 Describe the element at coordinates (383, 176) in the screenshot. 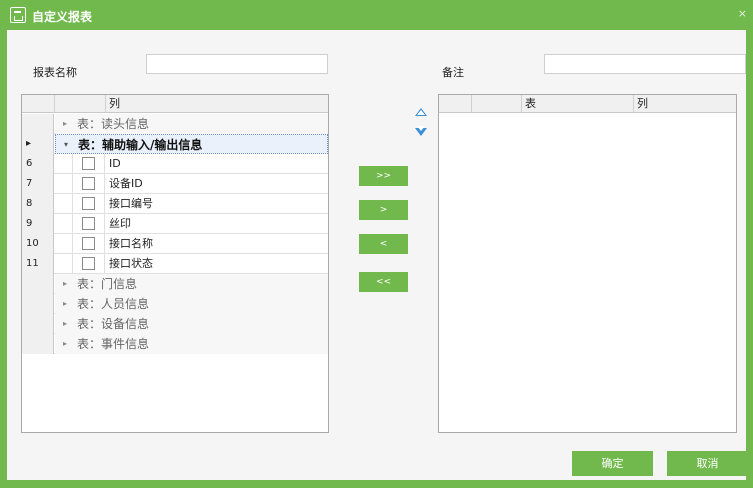

I see `add-all-button: >>` at that location.